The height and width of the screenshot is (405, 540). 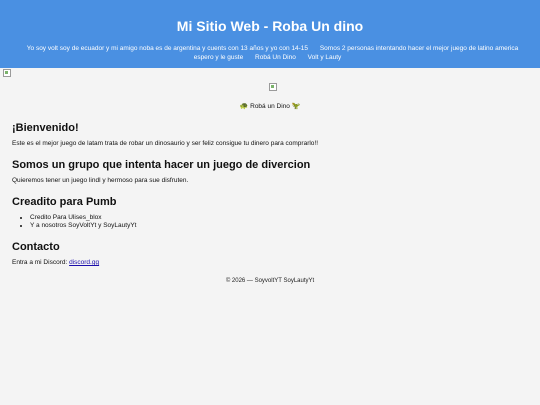 What do you see at coordinates (45, 128) in the screenshot?
I see `welcome-heading: ¡Bienvenido!` at bounding box center [45, 128].